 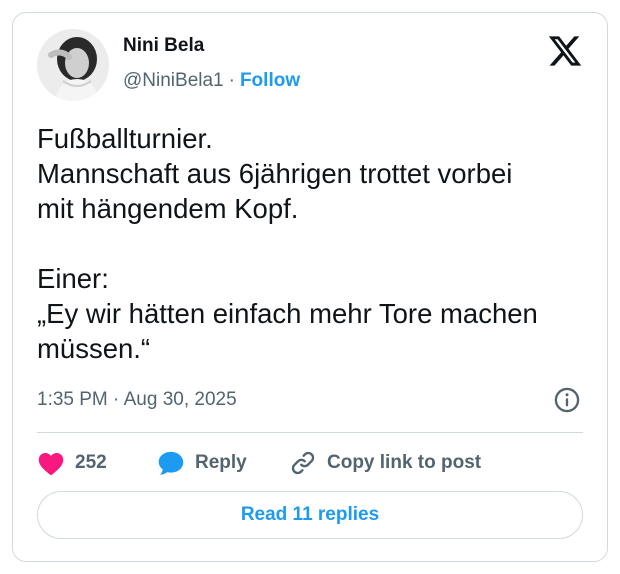 I want to click on tweet-time: 1:35 PM, so click(x=72, y=399).